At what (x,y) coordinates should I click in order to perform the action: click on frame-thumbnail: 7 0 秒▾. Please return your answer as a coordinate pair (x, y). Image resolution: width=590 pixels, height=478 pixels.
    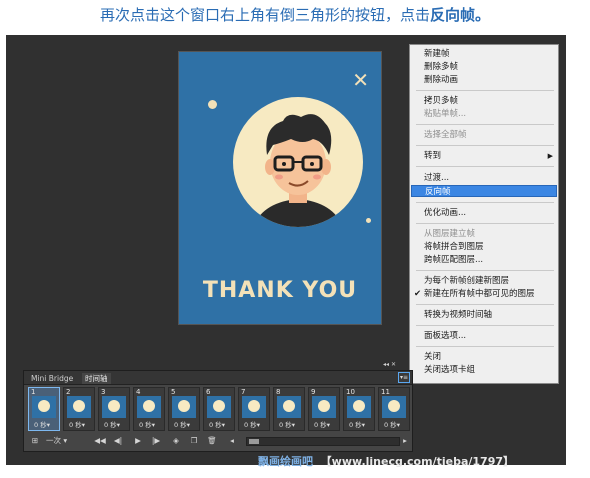
    Looking at the image, I should click on (254, 409).